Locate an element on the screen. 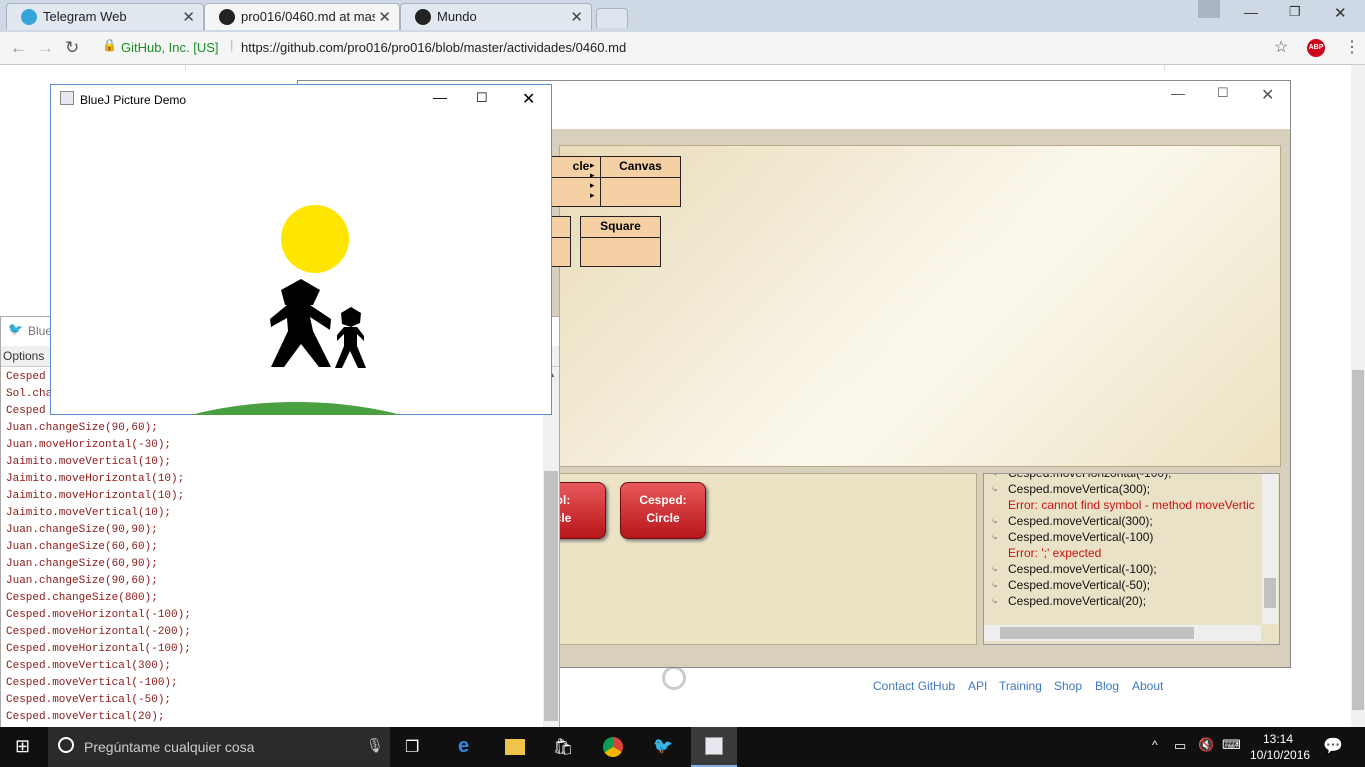 The image size is (1365, 767). footer-link-shop: Shop is located at coordinates (1068, 686).